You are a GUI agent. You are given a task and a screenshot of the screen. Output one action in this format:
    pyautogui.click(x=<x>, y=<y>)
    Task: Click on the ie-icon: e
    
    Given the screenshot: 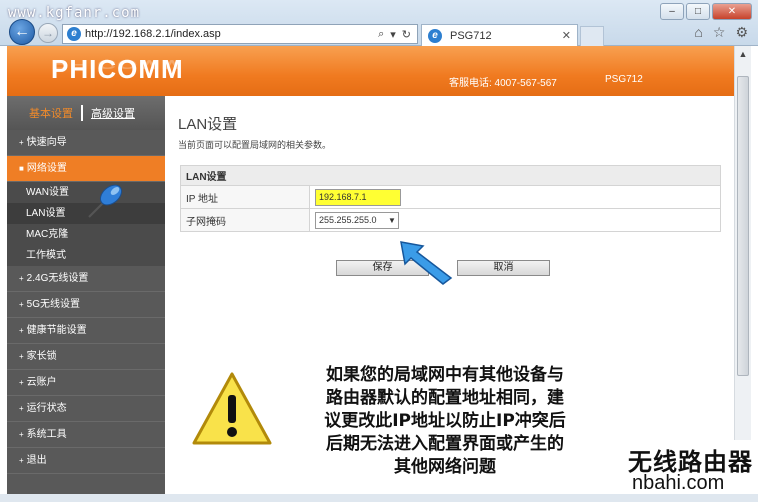 What is the action you would take?
    pyautogui.click(x=74, y=34)
    